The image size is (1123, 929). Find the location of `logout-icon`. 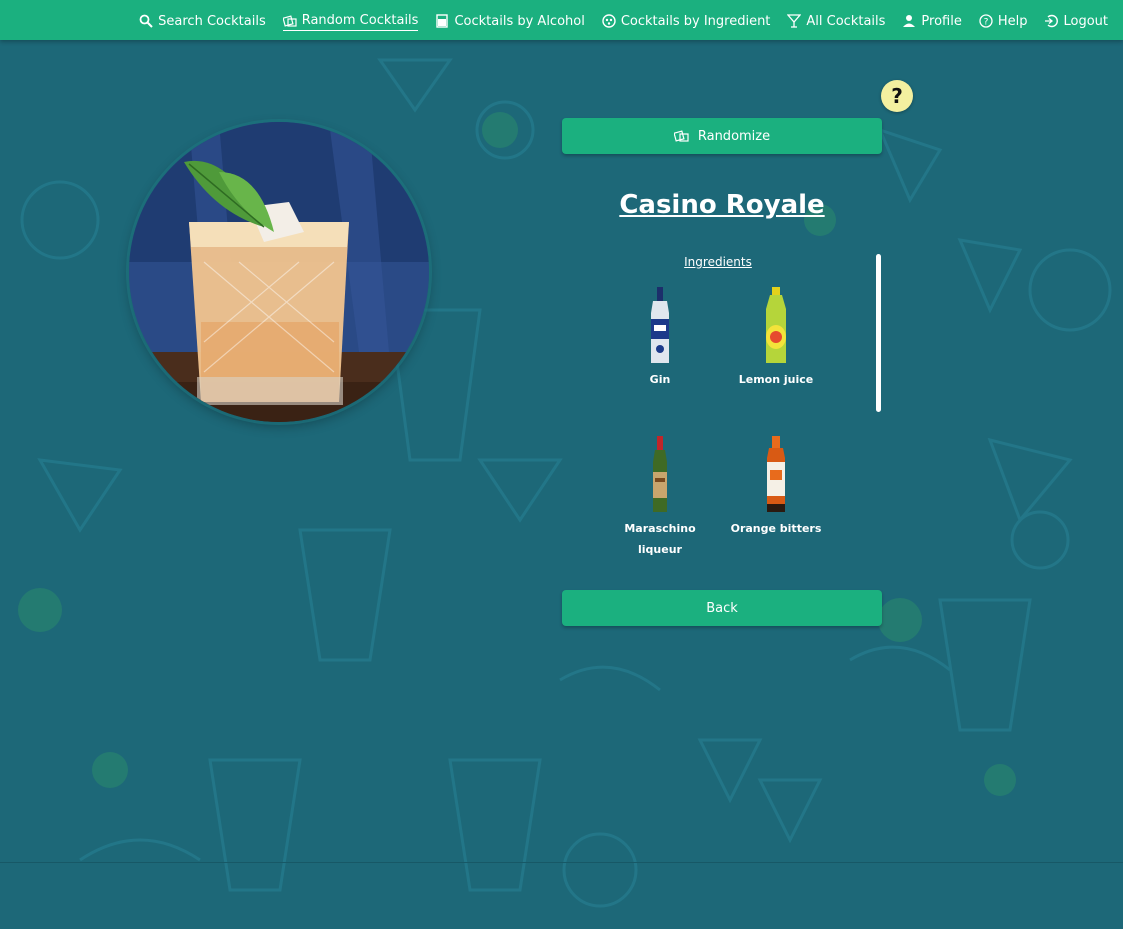

logout-icon is located at coordinates (1052, 21).